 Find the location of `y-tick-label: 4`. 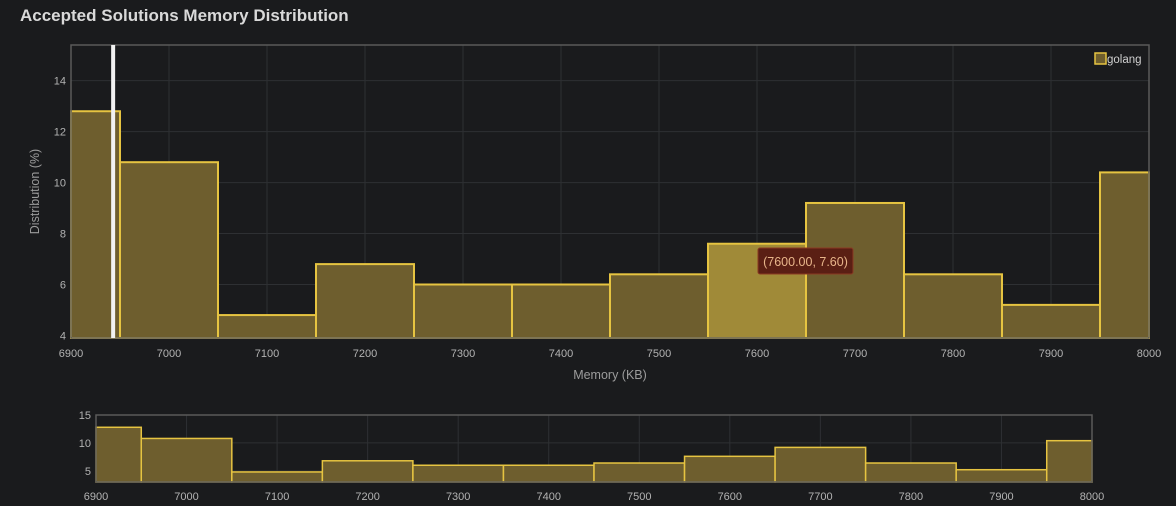

y-tick-label: 4 is located at coordinates (63, 336).